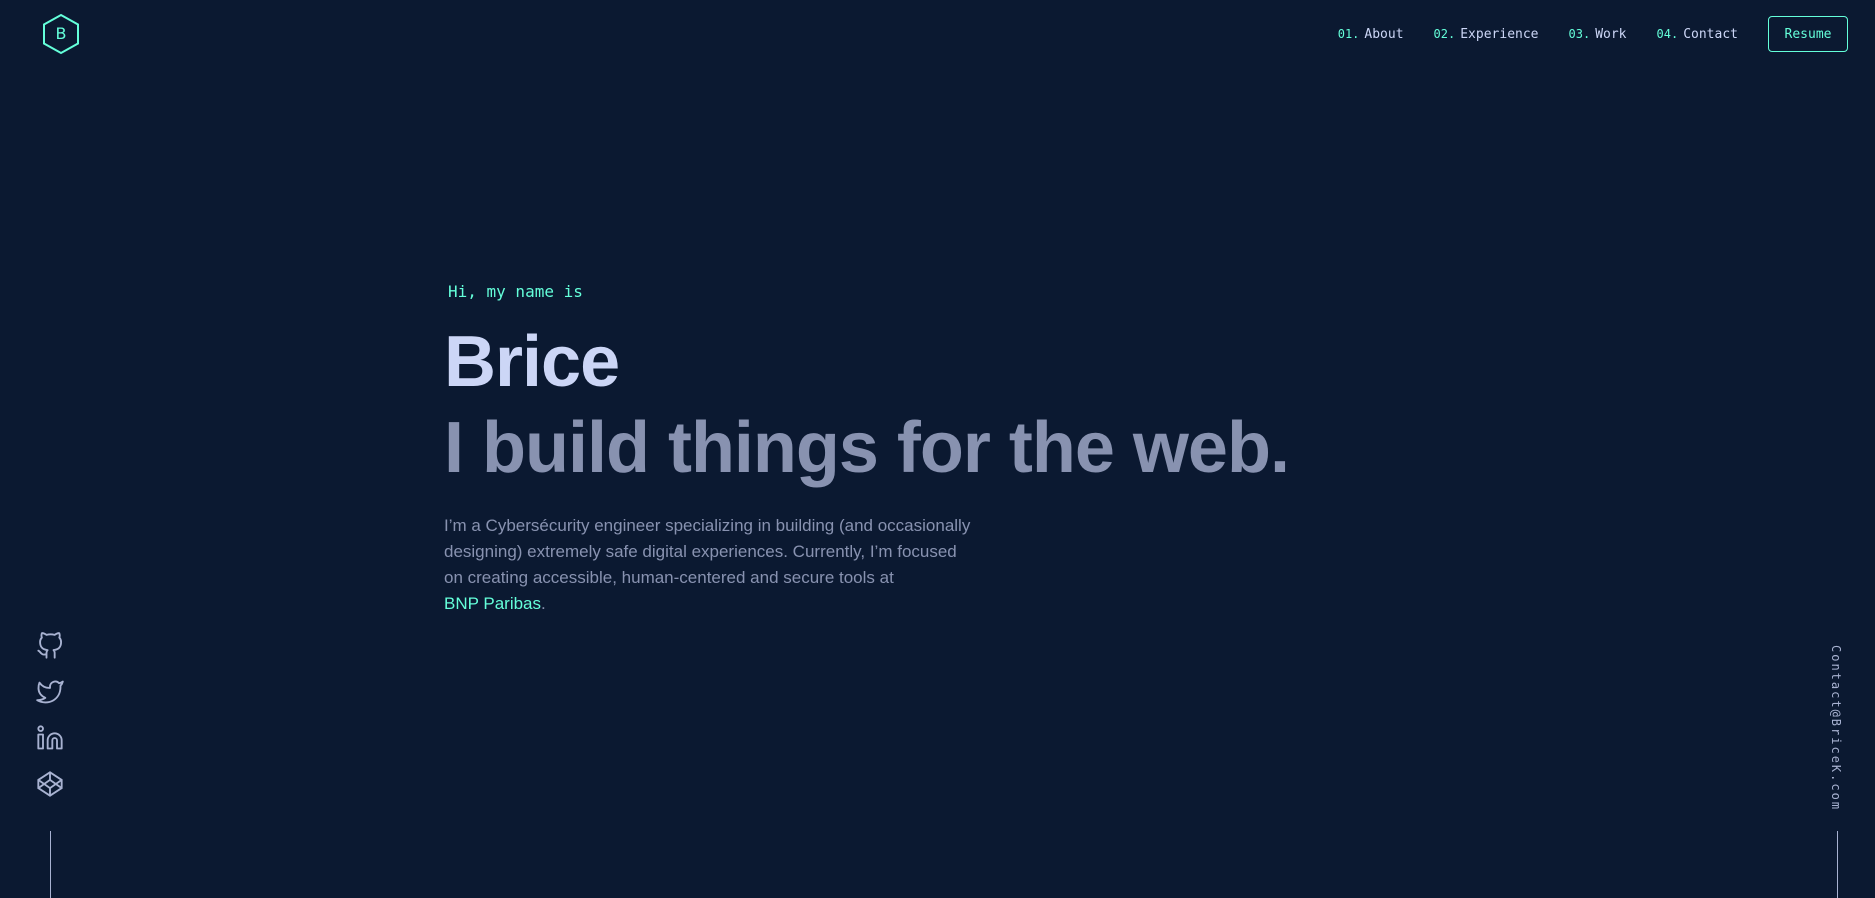  Describe the element at coordinates (1808, 34) in the screenshot. I see `resume-button: Resume` at that location.